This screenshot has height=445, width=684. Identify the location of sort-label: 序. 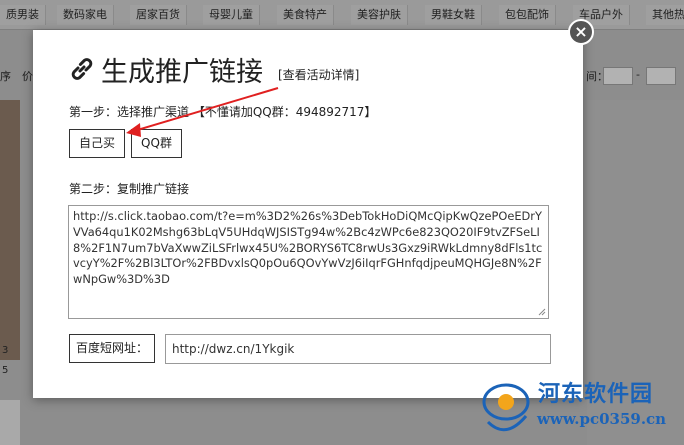
(5, 76).